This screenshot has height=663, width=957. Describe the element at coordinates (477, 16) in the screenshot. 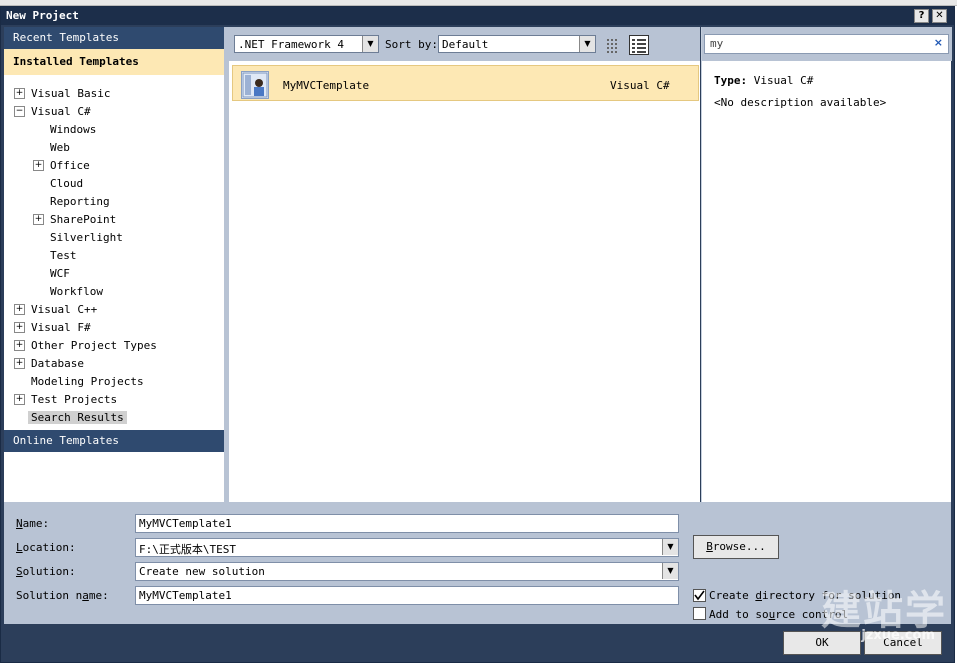

I see `title-bar: New Project ? ✕` at that location.